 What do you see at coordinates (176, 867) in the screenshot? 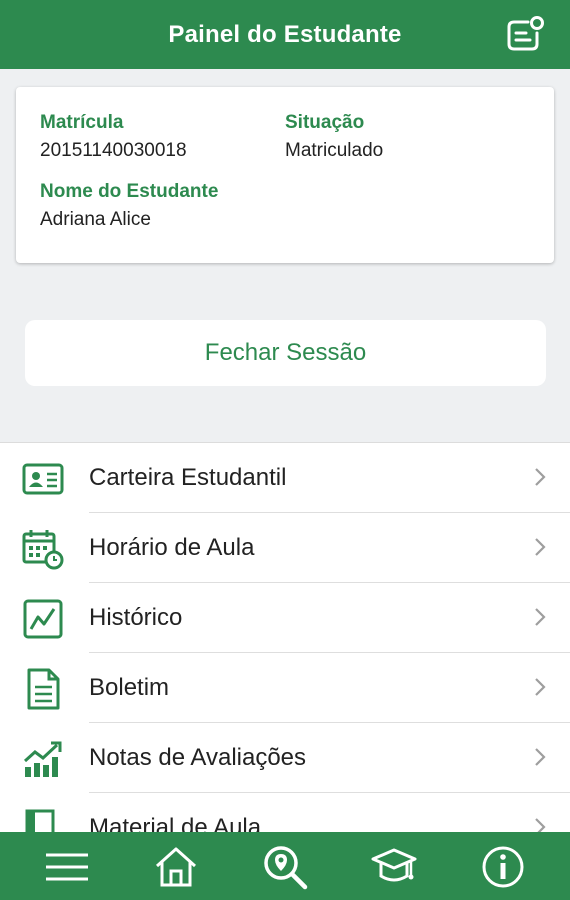
I see `home-icon` at bounding box center [176, 867].